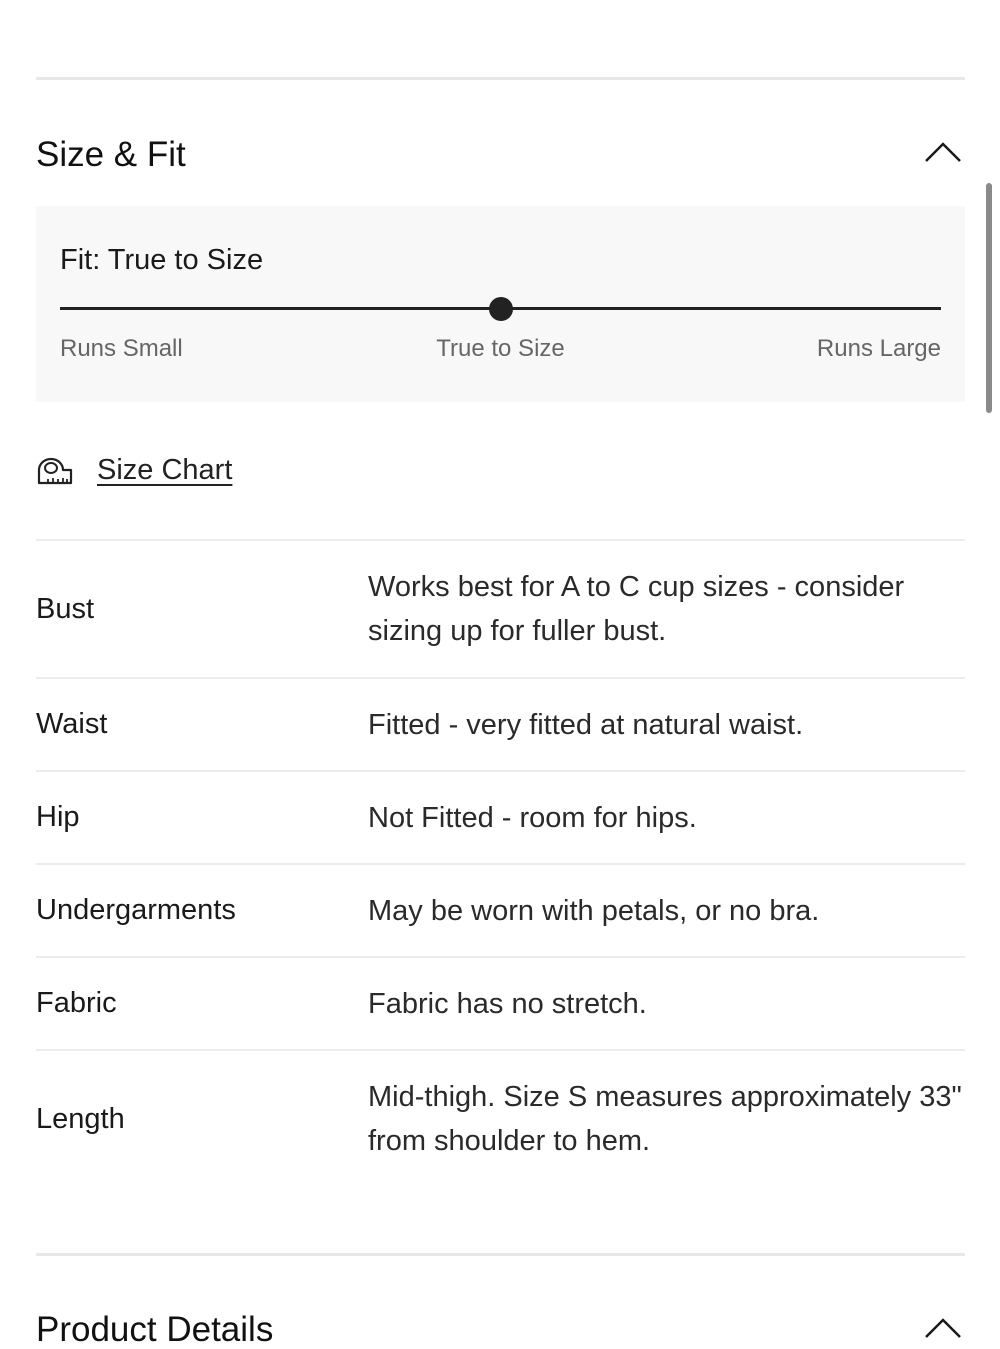  What do you see at coordinates (878, 348) in the screenshot?
I see `fit-label-runs-large: Runs Large` at bounding box center [878, 348].